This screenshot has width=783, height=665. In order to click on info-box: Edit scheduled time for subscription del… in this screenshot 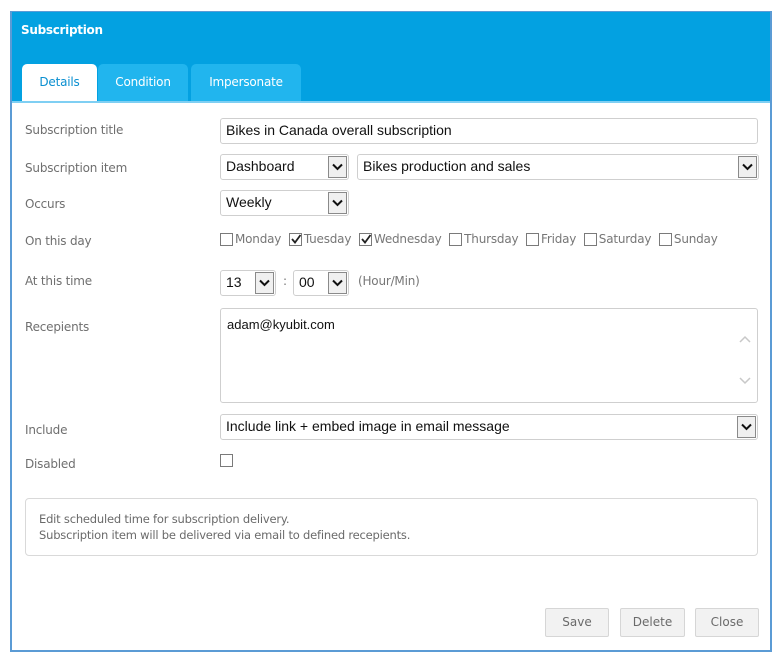, I will do `click(391, 527)`.